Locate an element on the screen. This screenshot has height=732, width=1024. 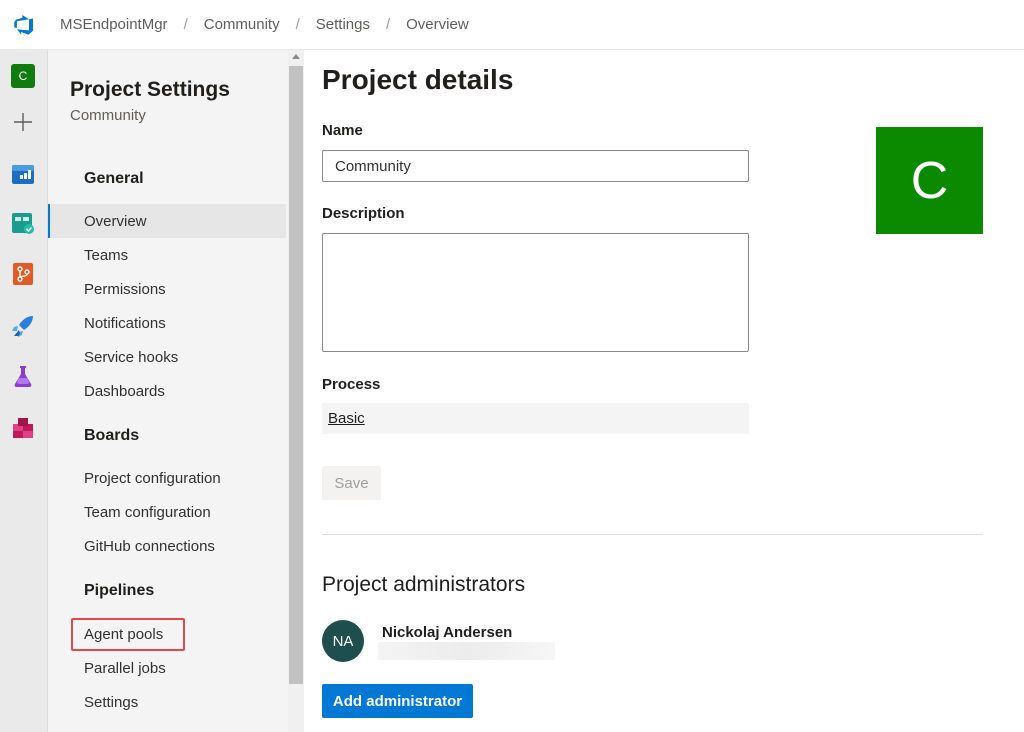
breadcrumb-org: MSEndpointMgr is located at coordinates (114, 24).